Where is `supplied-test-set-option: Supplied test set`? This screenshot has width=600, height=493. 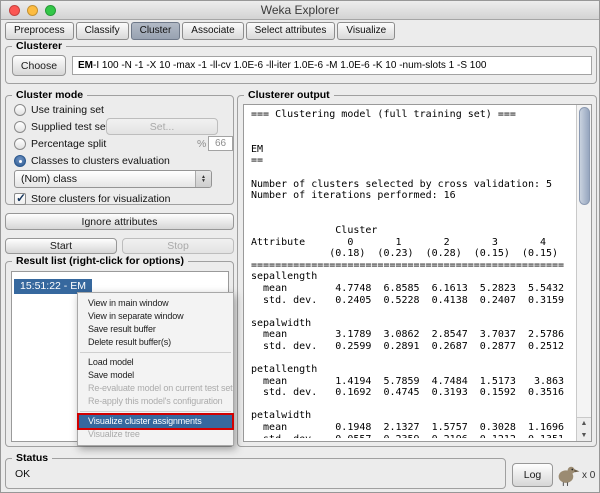 supplied-test-set-option: Supplied test set is located at coordinates (61, 127).